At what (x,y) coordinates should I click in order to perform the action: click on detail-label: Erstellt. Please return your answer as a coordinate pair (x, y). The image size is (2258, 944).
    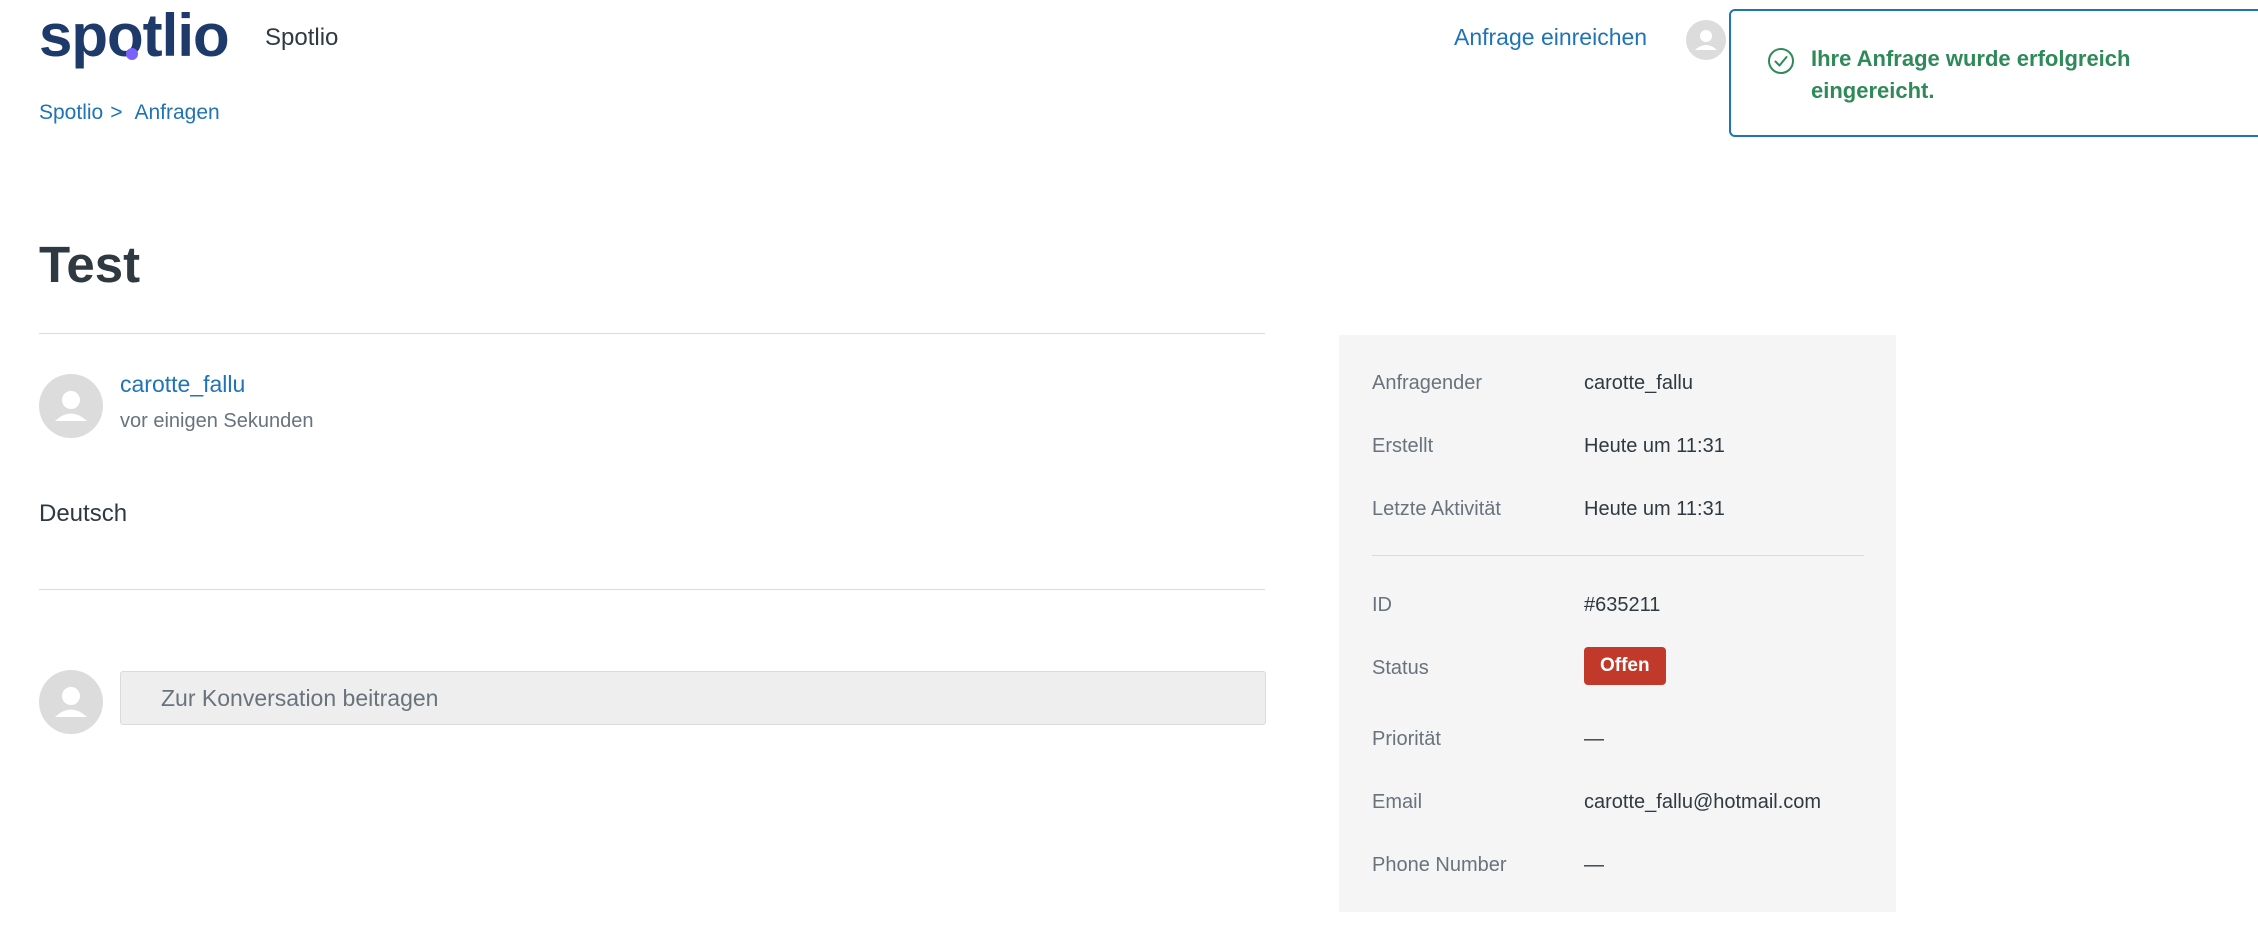
    Looking at the image, I should click on (1403, 446).